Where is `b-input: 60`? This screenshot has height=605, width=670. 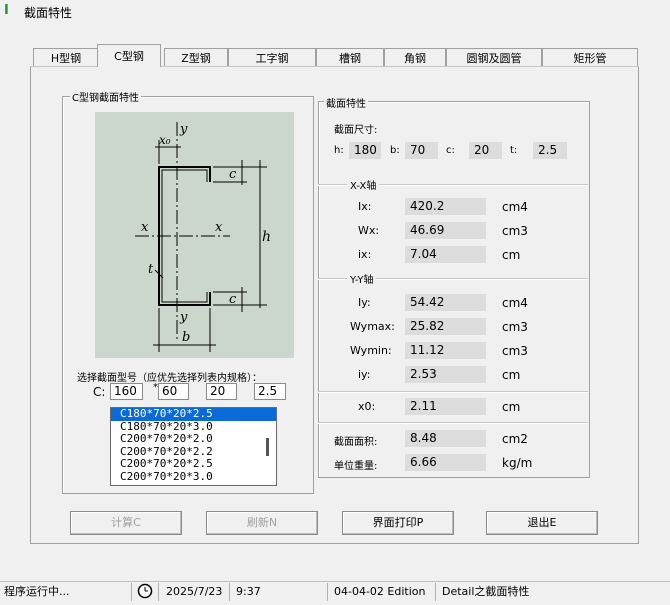
b-input: 60 is located at coordinates (173, 391).